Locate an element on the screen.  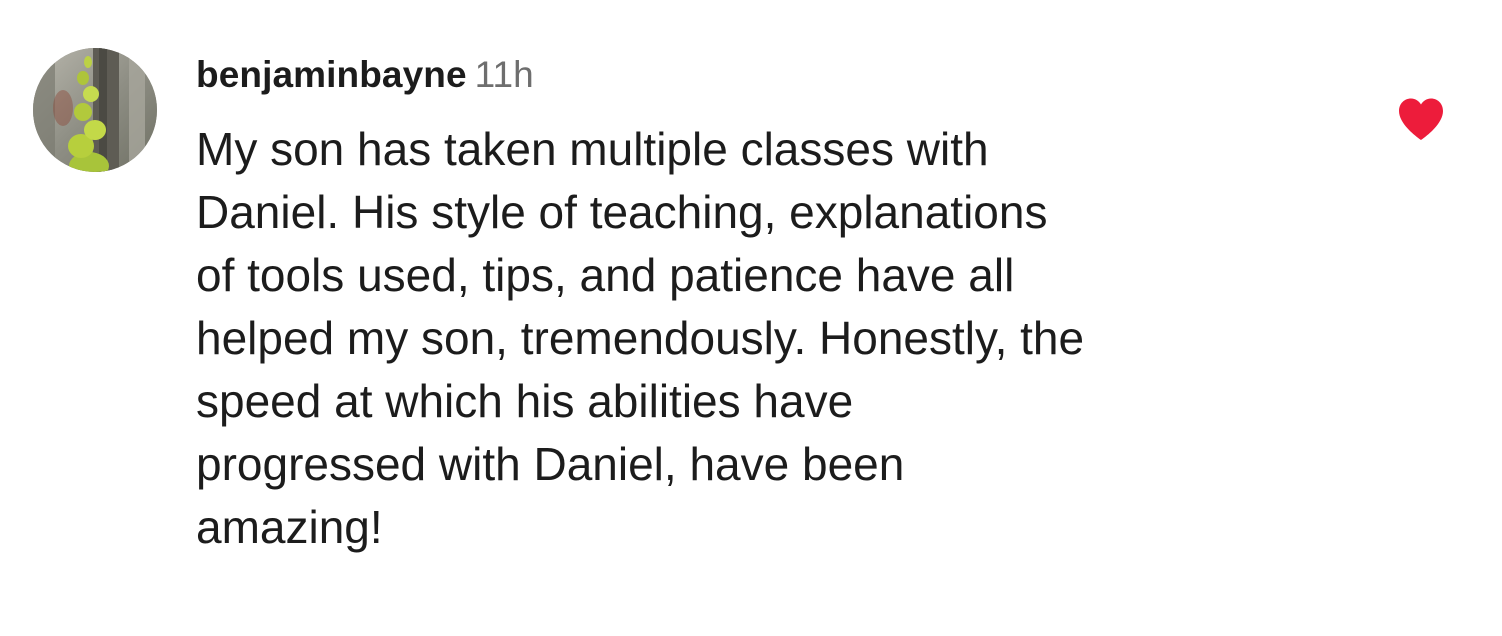
avatar is located at coordinates (95, 110).